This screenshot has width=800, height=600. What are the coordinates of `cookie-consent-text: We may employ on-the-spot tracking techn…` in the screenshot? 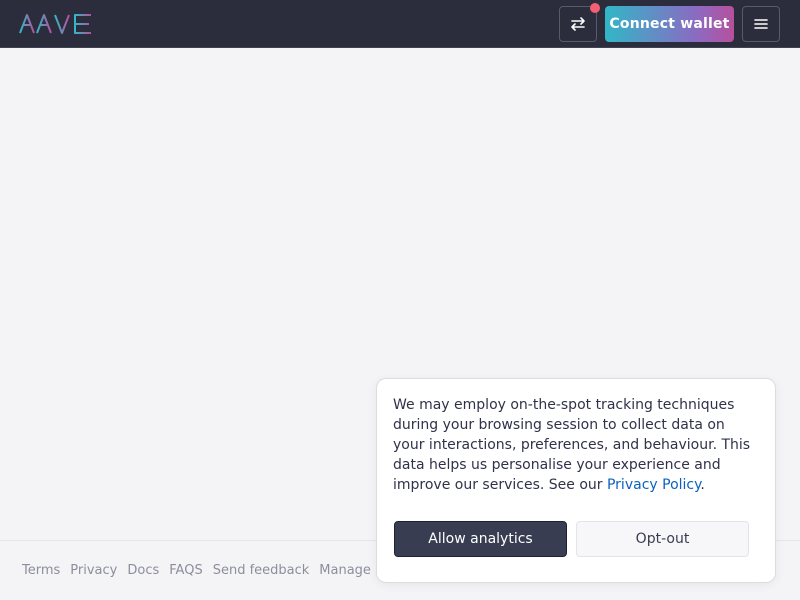 It's located at (576, 445).